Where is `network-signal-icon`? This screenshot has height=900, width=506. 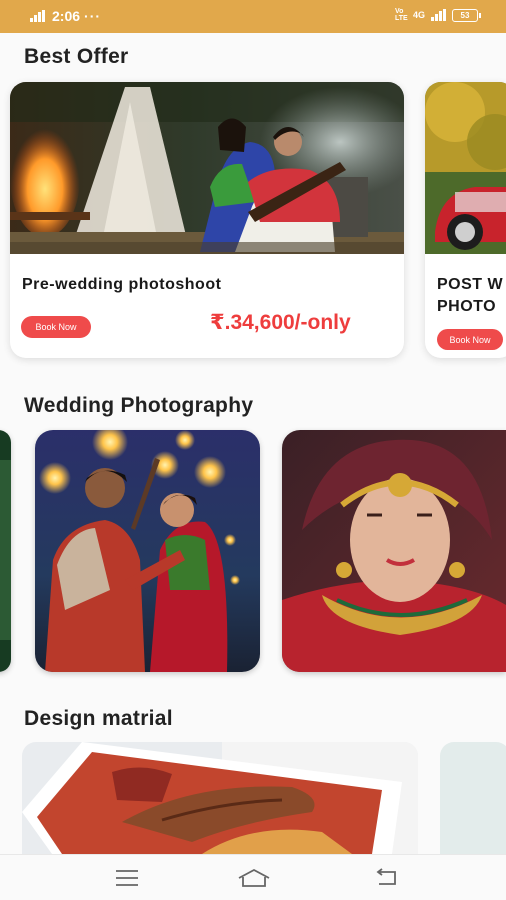 network-signal-icon is located at coordinates (39, 16).